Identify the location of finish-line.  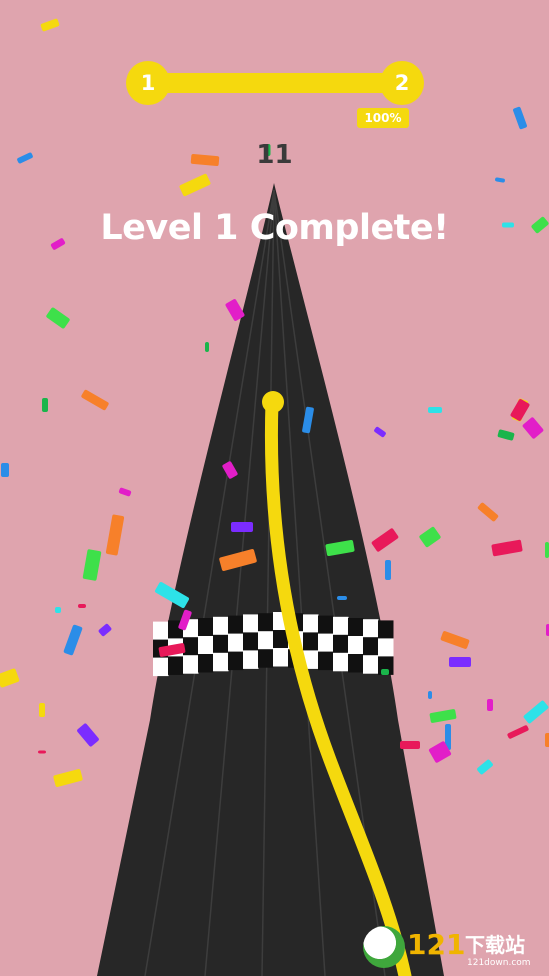
(273, 644).